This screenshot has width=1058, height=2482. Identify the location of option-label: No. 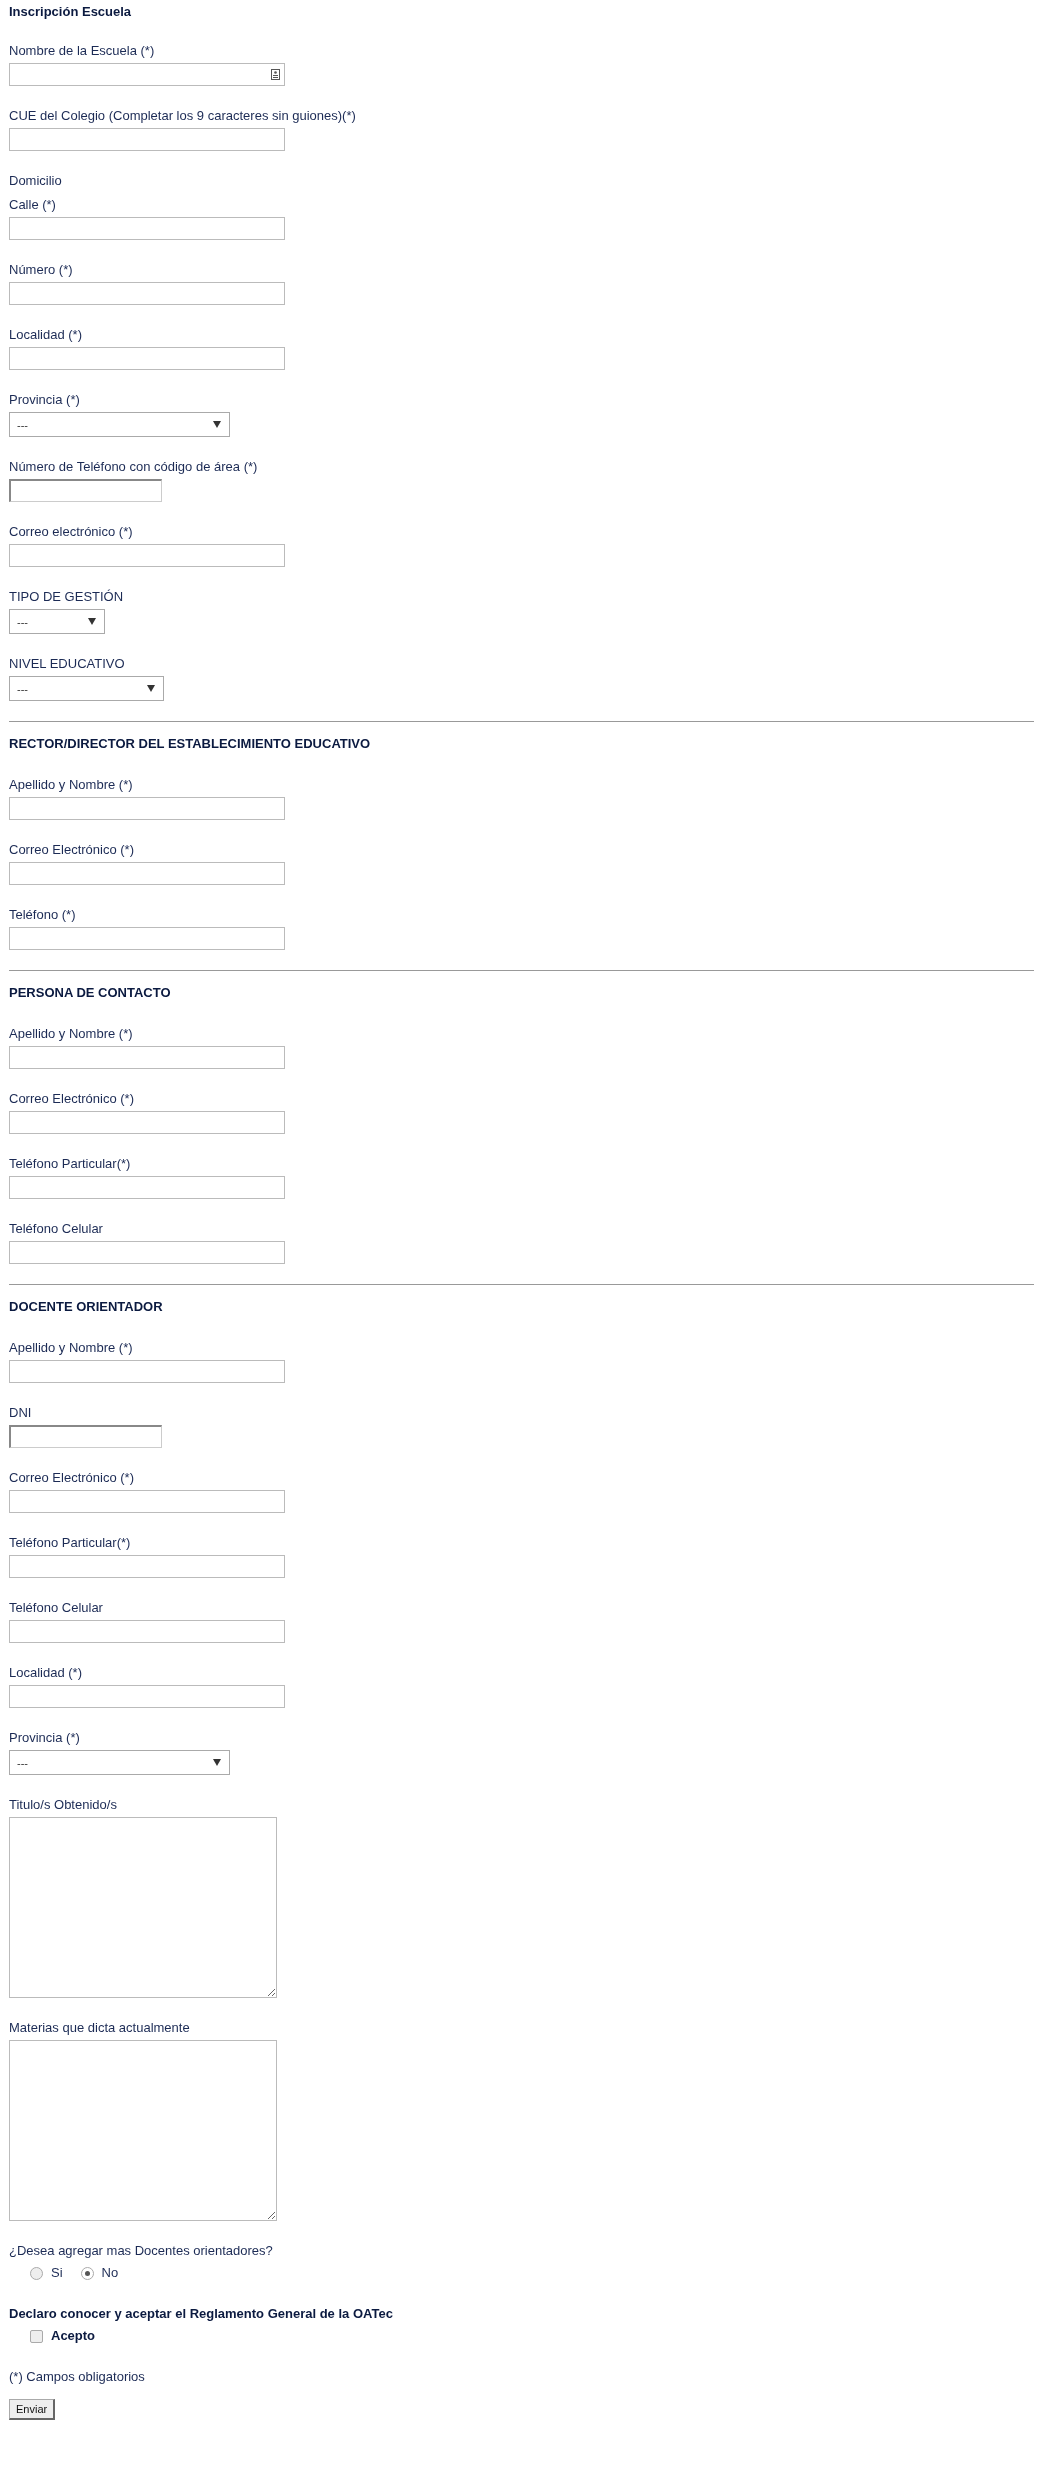
(110, 2273).